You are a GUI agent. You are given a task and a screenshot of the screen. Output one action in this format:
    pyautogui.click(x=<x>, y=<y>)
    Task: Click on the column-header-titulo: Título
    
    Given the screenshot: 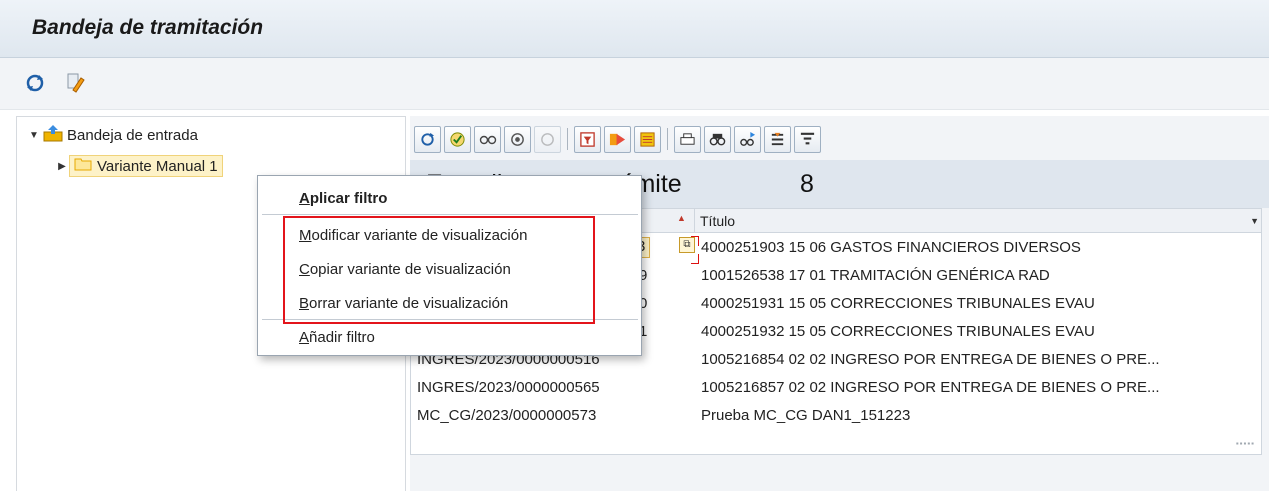 What is the action you would take?
    pyautogui.click(x=717, y=221)
    